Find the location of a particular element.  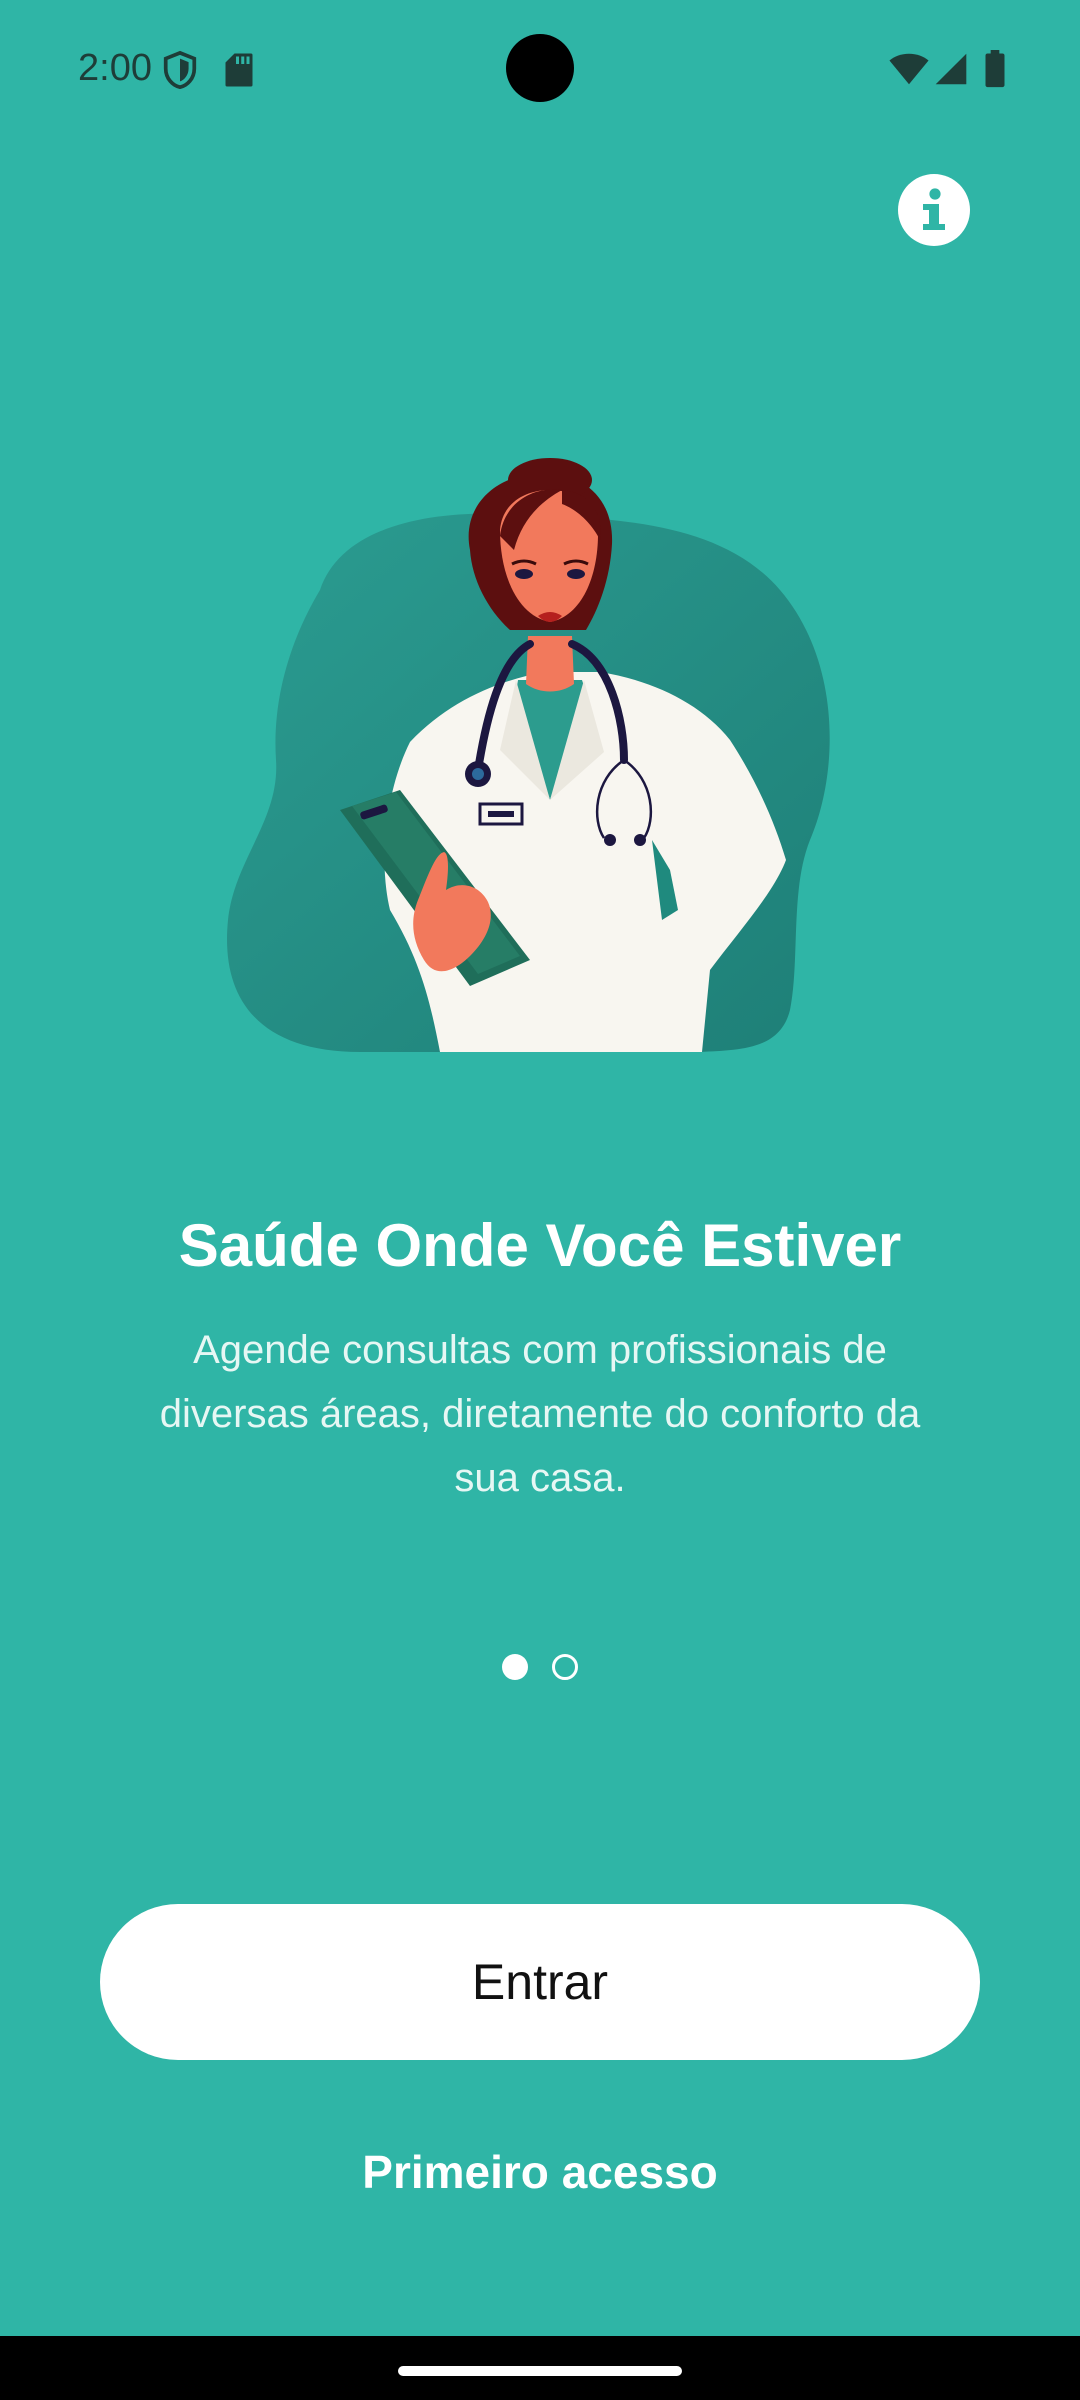

page-indicator is located at coordinates (540, 1669).